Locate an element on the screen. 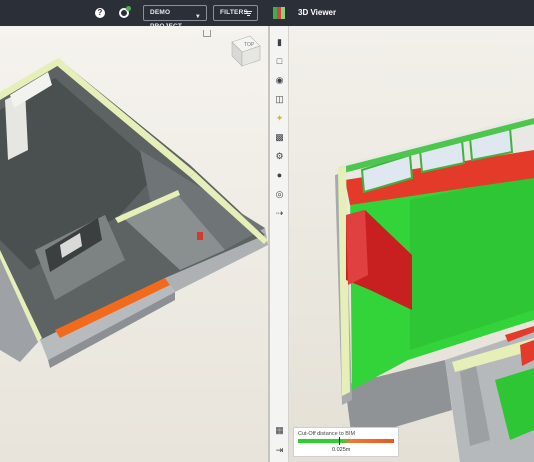  legend-color-scale is located at coordinates (346, 441).